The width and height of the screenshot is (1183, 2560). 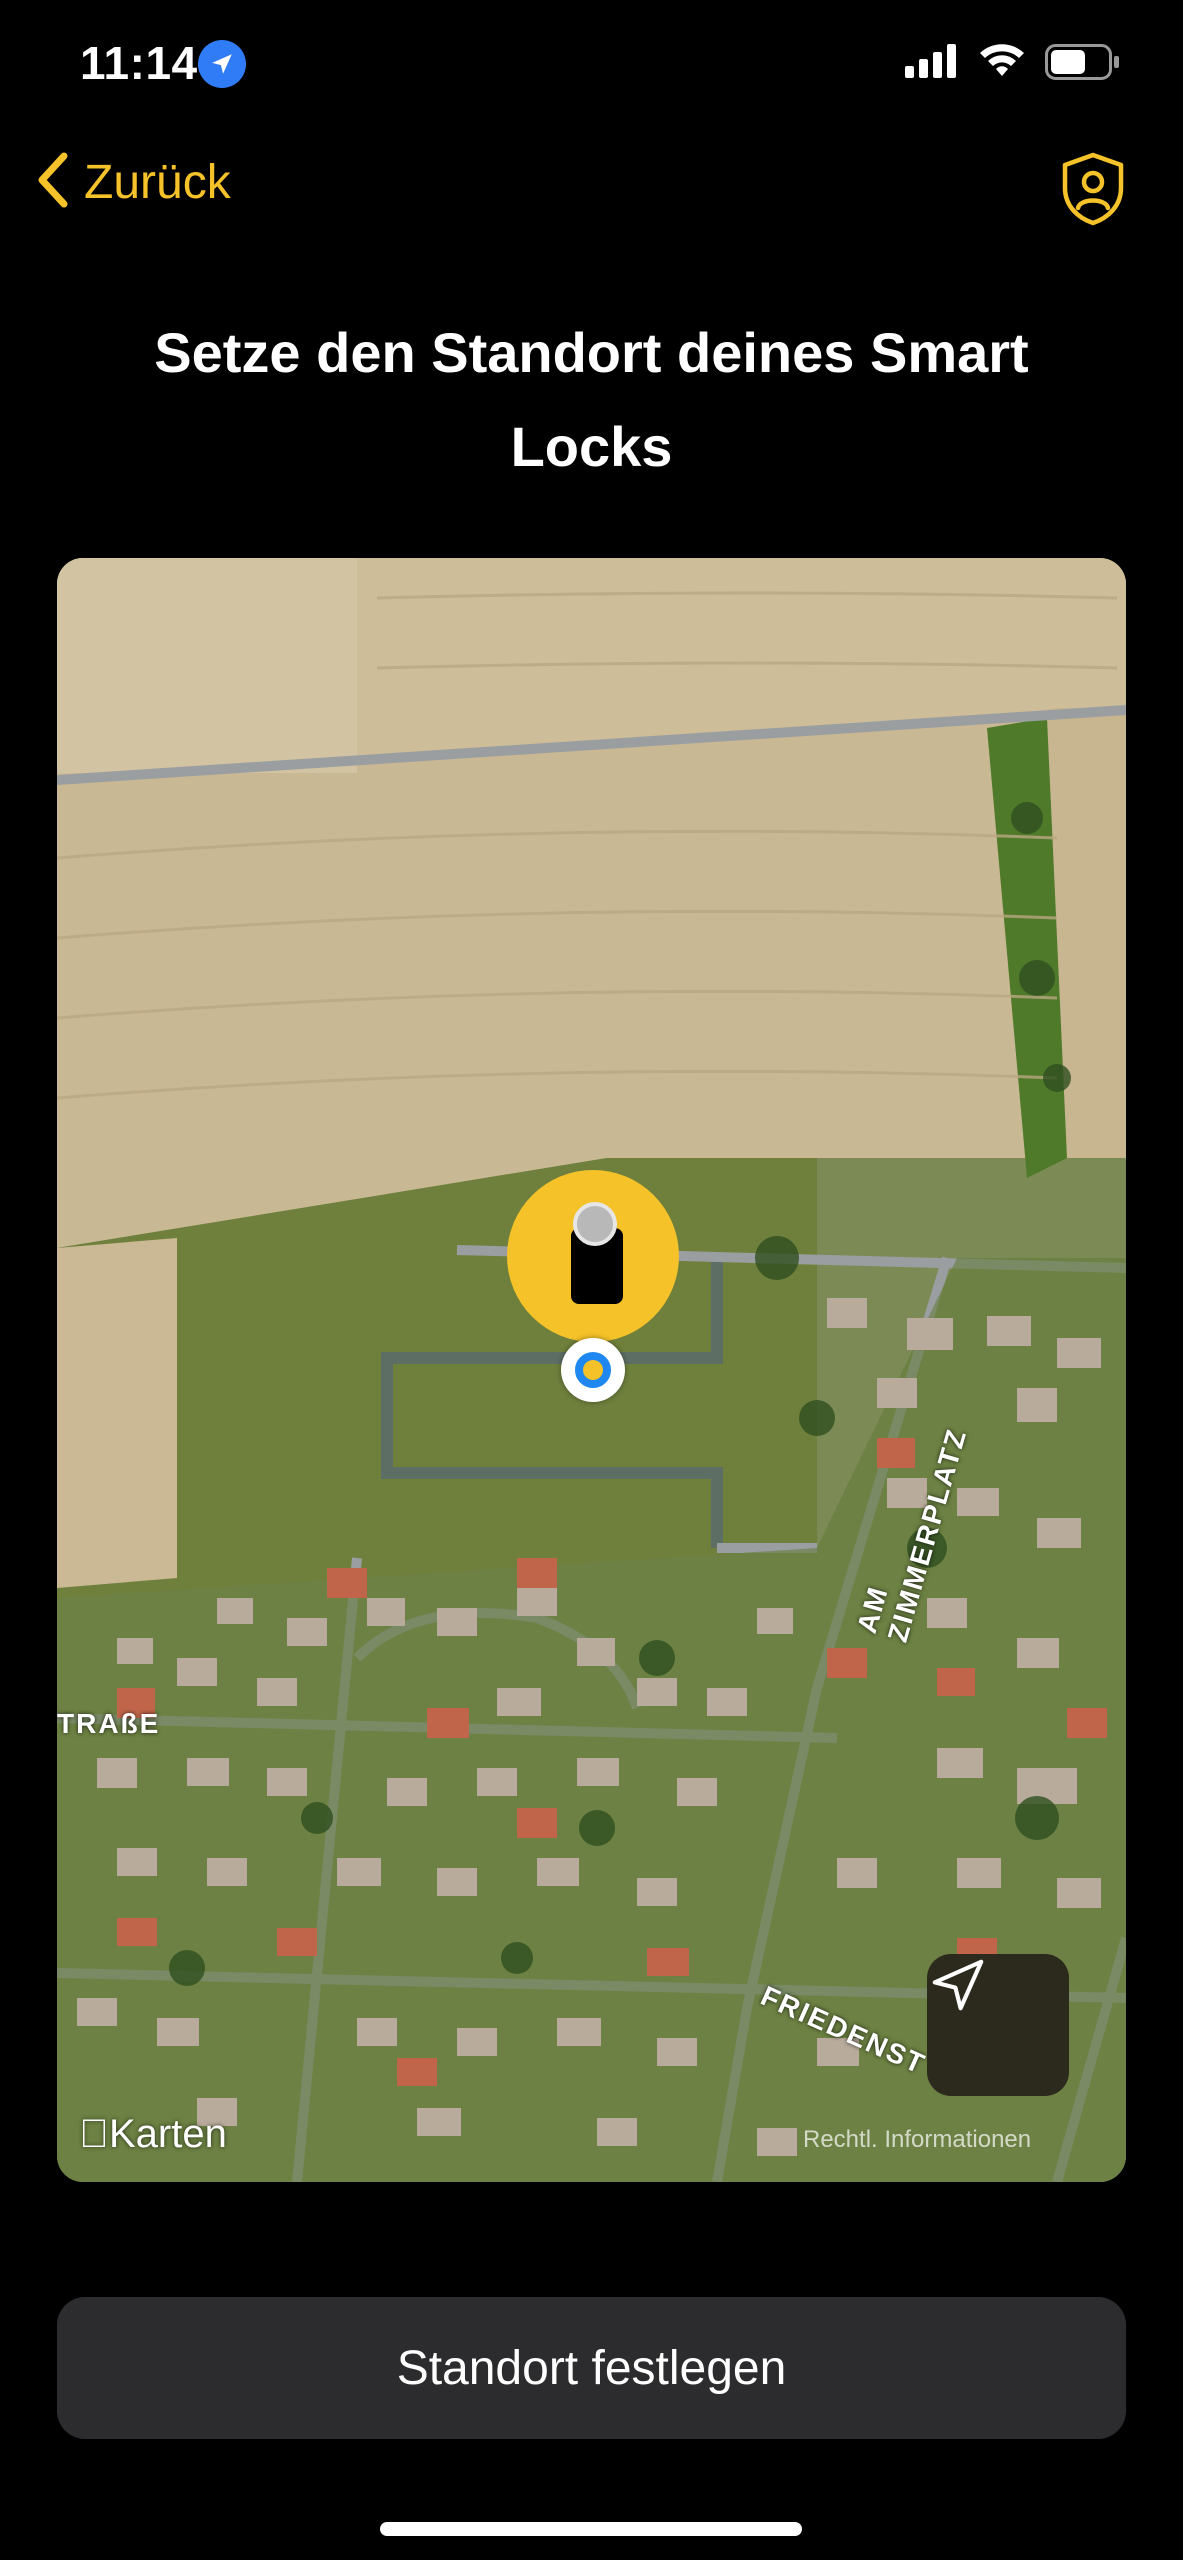 What do you see at coordinates (157, 182) in the screenshot?
I see `back-label: Zurück` at bounding box center [157, 182].